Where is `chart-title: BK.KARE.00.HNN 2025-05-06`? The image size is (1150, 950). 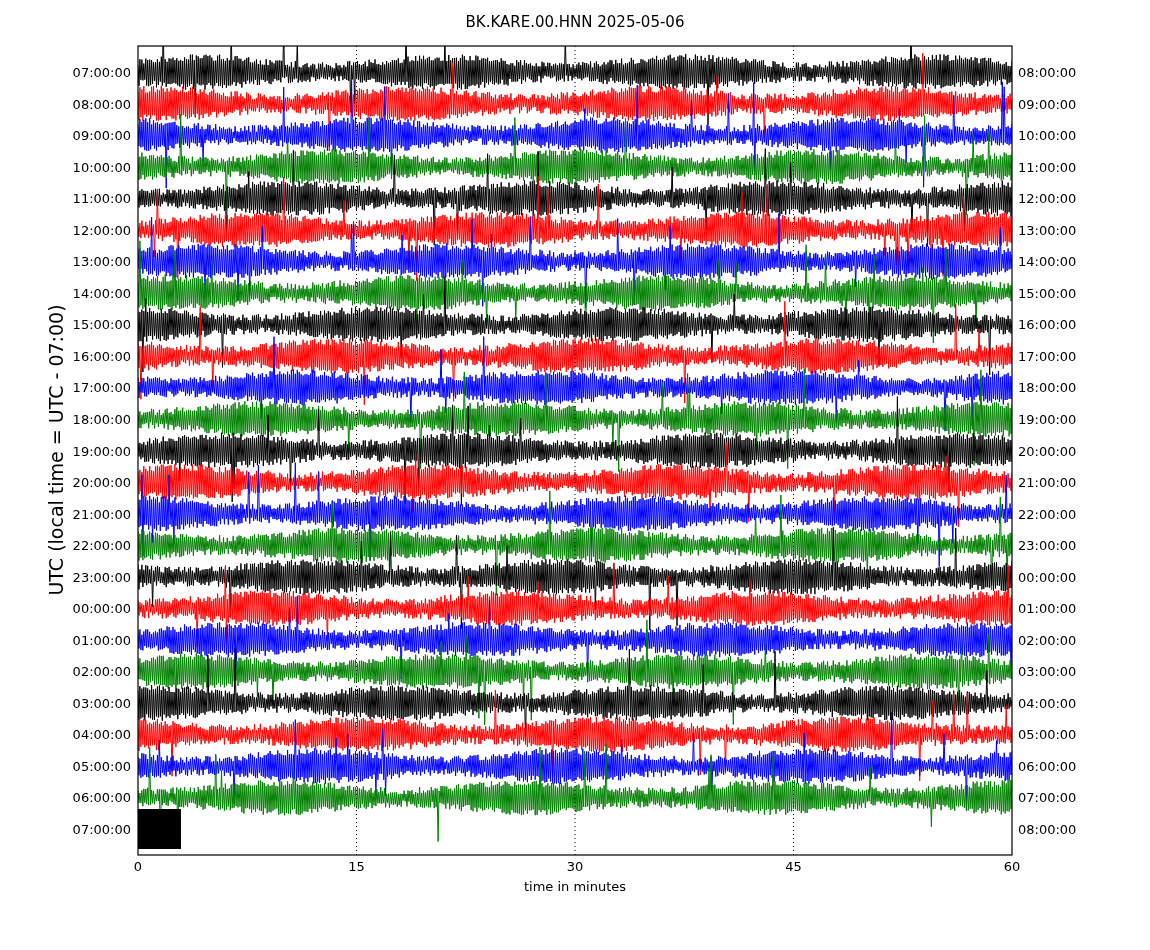 chart-title: BK.KARE.00.HNN 2025-05-06 is located at coordinates (575, 22).